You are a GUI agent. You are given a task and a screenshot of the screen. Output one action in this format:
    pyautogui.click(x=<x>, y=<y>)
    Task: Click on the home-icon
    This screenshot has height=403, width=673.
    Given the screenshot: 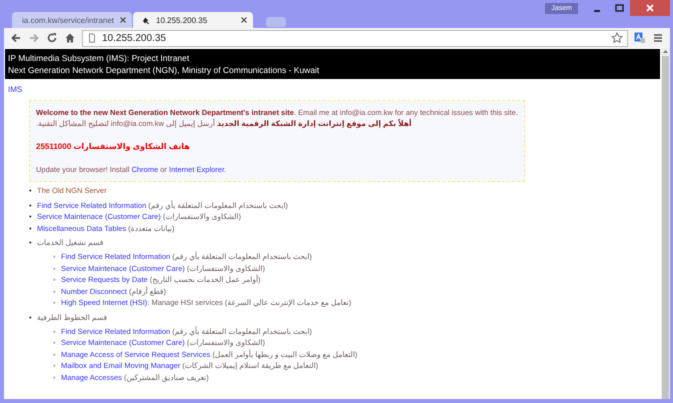 What is the action you would take?
    pyautogui.click(x=70, y=38)
    